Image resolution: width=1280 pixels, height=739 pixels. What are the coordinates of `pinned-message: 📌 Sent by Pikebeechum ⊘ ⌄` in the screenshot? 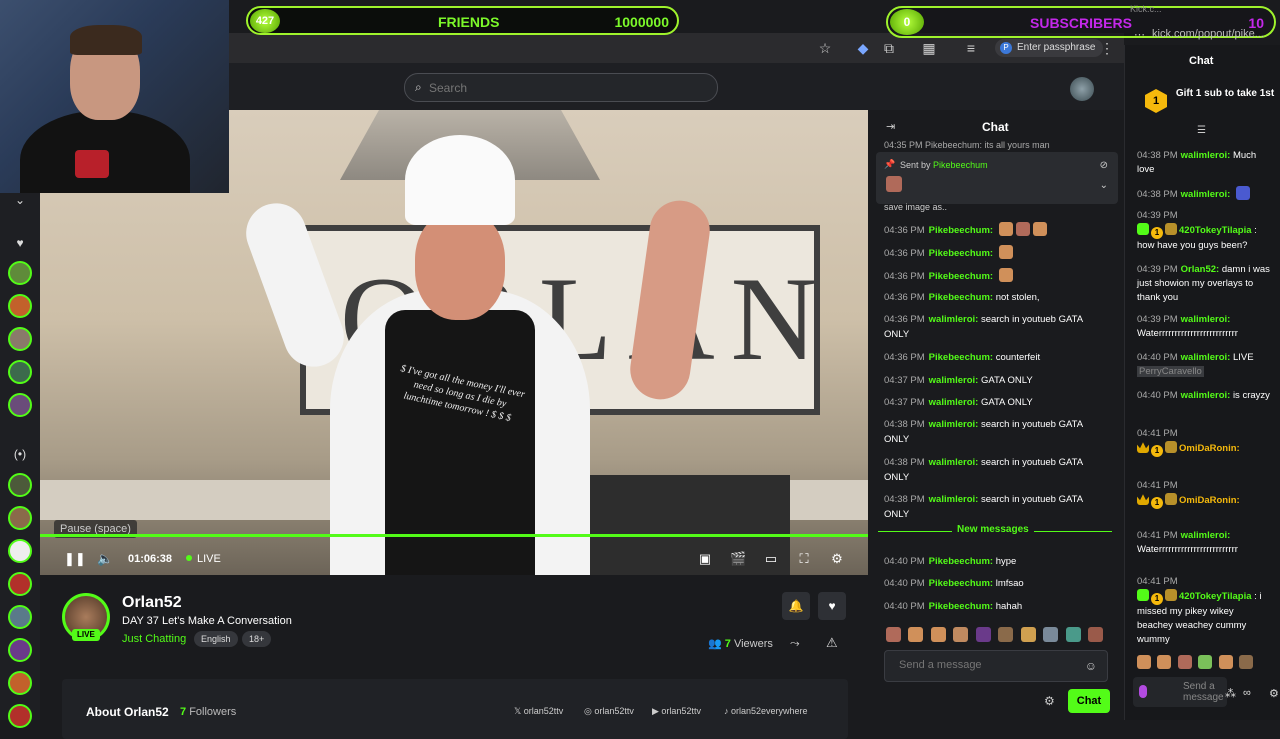 It's located at (997, 178).